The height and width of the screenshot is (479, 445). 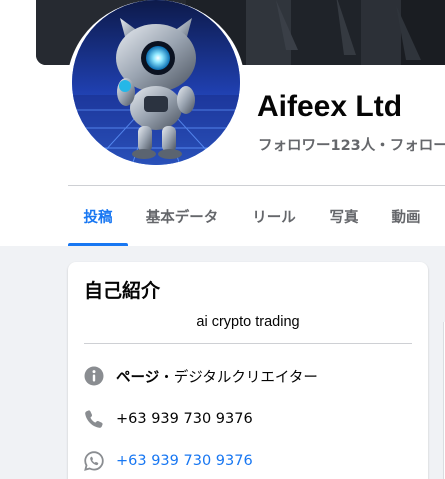 I want to click on tab-about-label: 基本データ, so click(x=182, y=217).